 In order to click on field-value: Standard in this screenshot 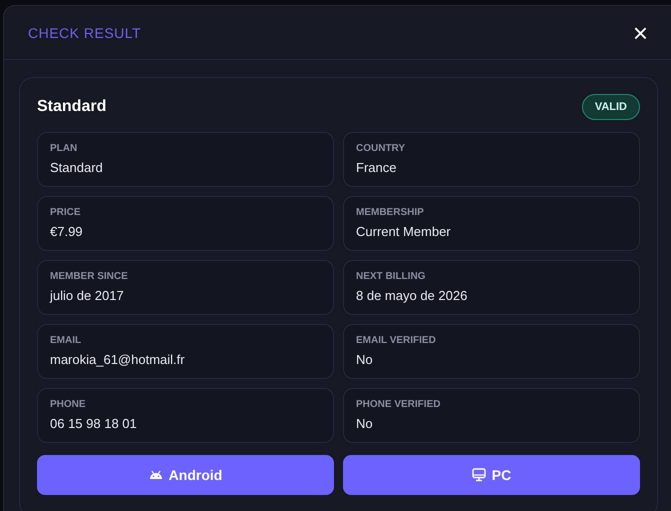, I will do `click(77, 167)`.